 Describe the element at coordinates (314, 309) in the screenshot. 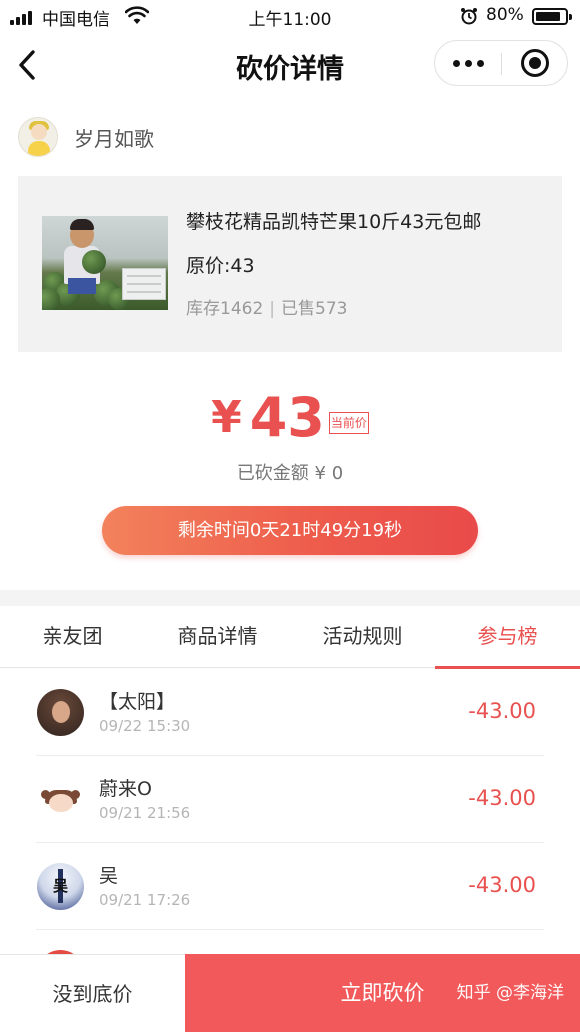

I see `sold-count: 已售573` at that location.